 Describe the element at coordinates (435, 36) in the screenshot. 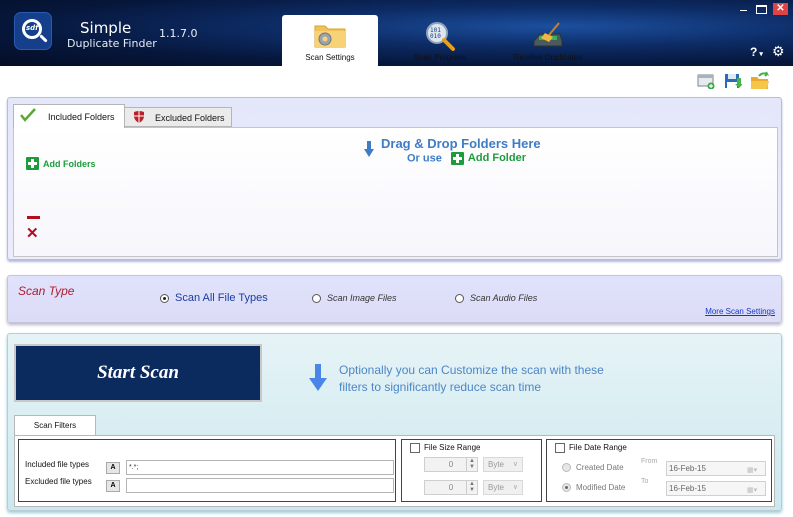

I see `svg-text: 010` at that location.